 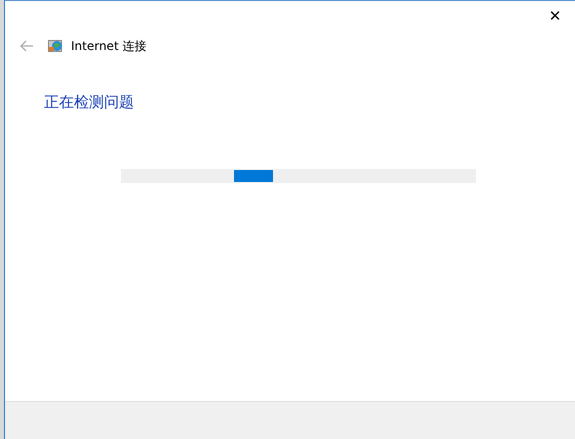 I want to click on window-title: Internet 连接, so click(x=108, y=46).